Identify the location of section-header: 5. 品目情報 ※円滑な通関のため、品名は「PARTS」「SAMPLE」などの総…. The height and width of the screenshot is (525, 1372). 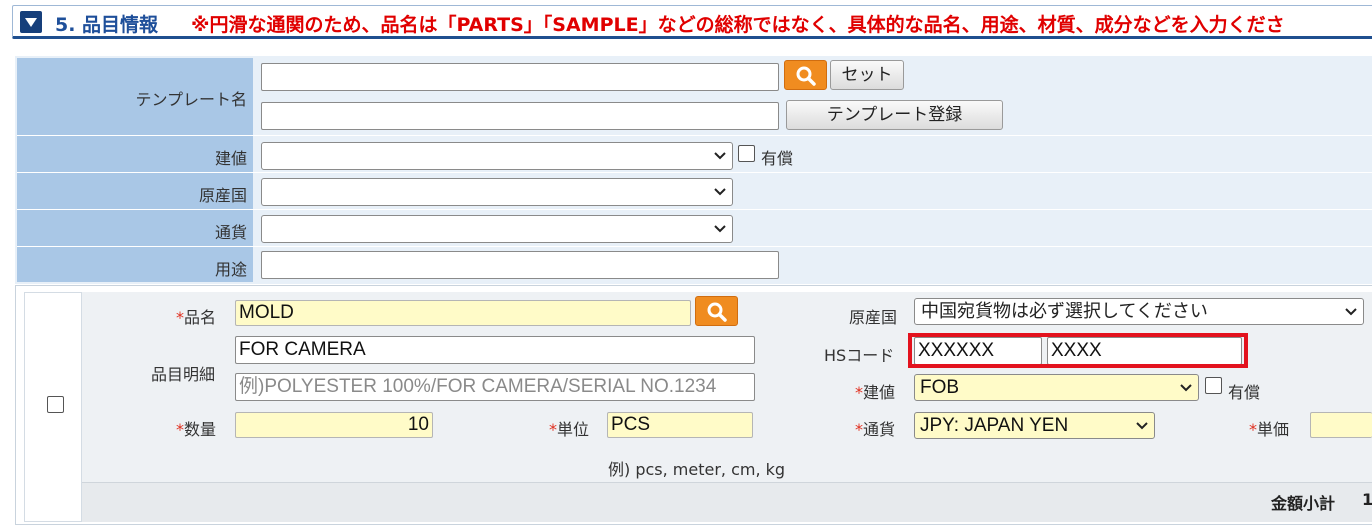
(692, 22).